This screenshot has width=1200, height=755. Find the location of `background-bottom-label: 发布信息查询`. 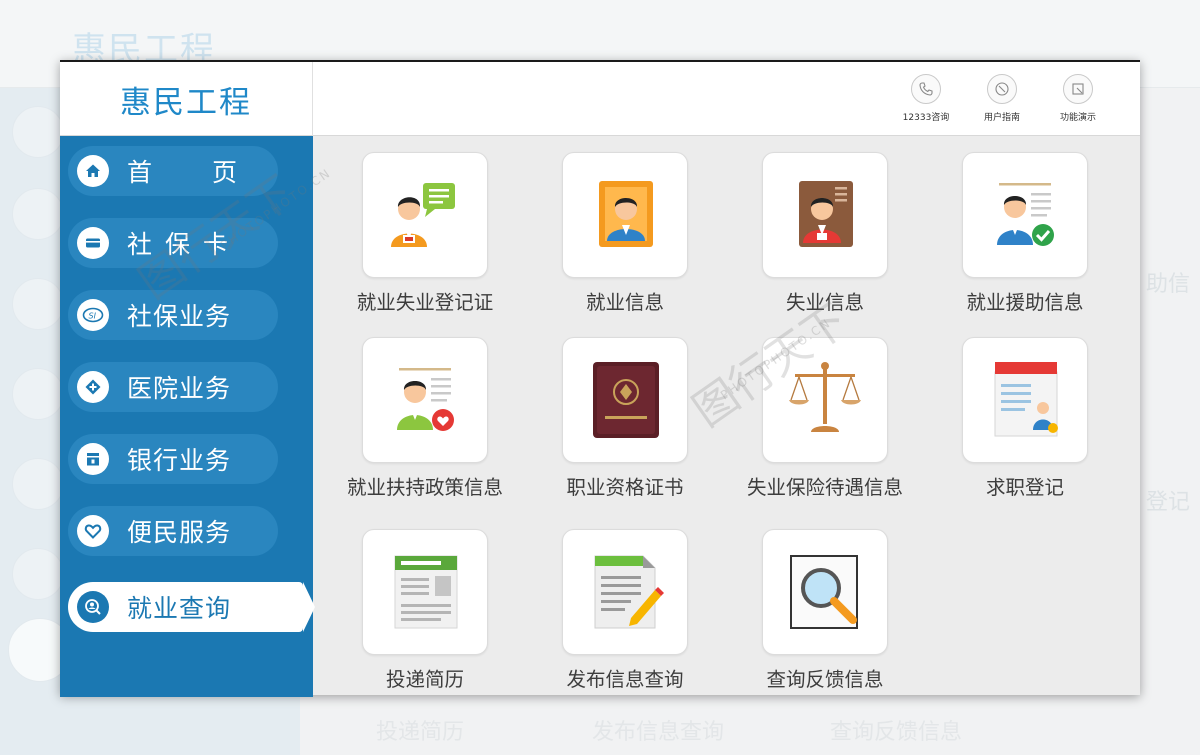

background-bottom-label: 发布信息查询 is located at coordinates (658, 732).